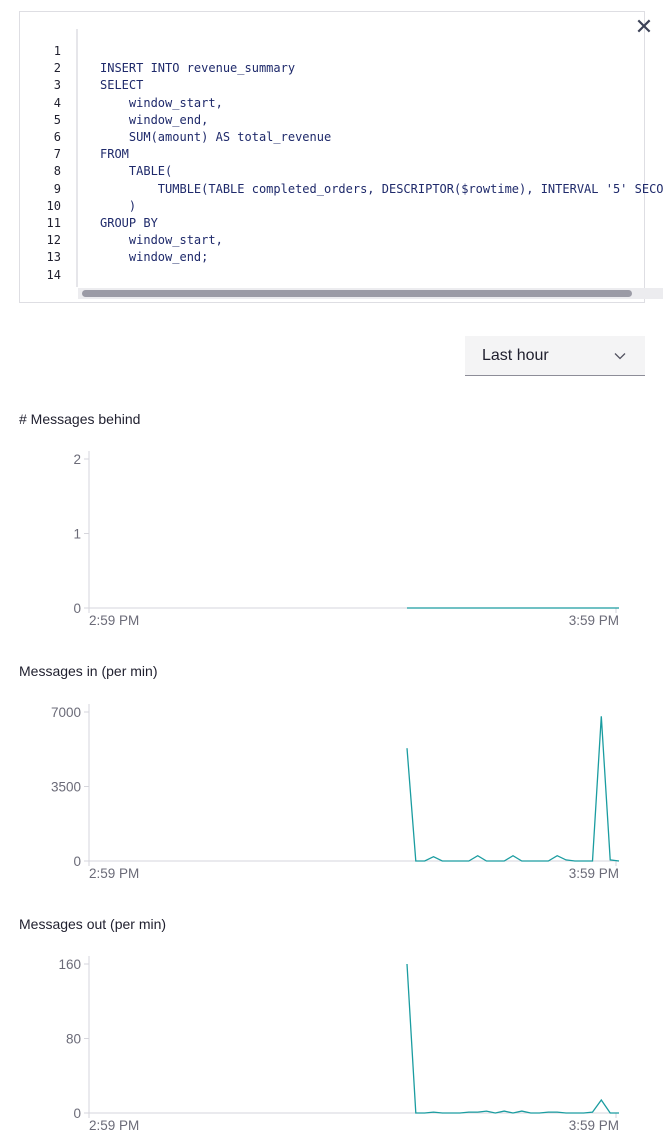 The width and height of the screenshot is (663, 1141). Describe the element at coordinates (66, 712) in the screenshot. I see `y-tick-label: 7000` at that location.